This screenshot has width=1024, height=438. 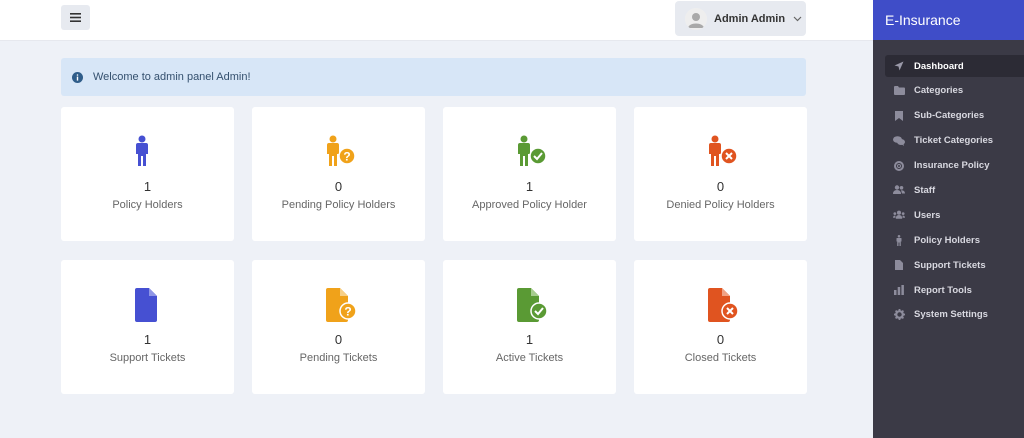 I want to click on person-check-icon, so click(x=529, y=152).